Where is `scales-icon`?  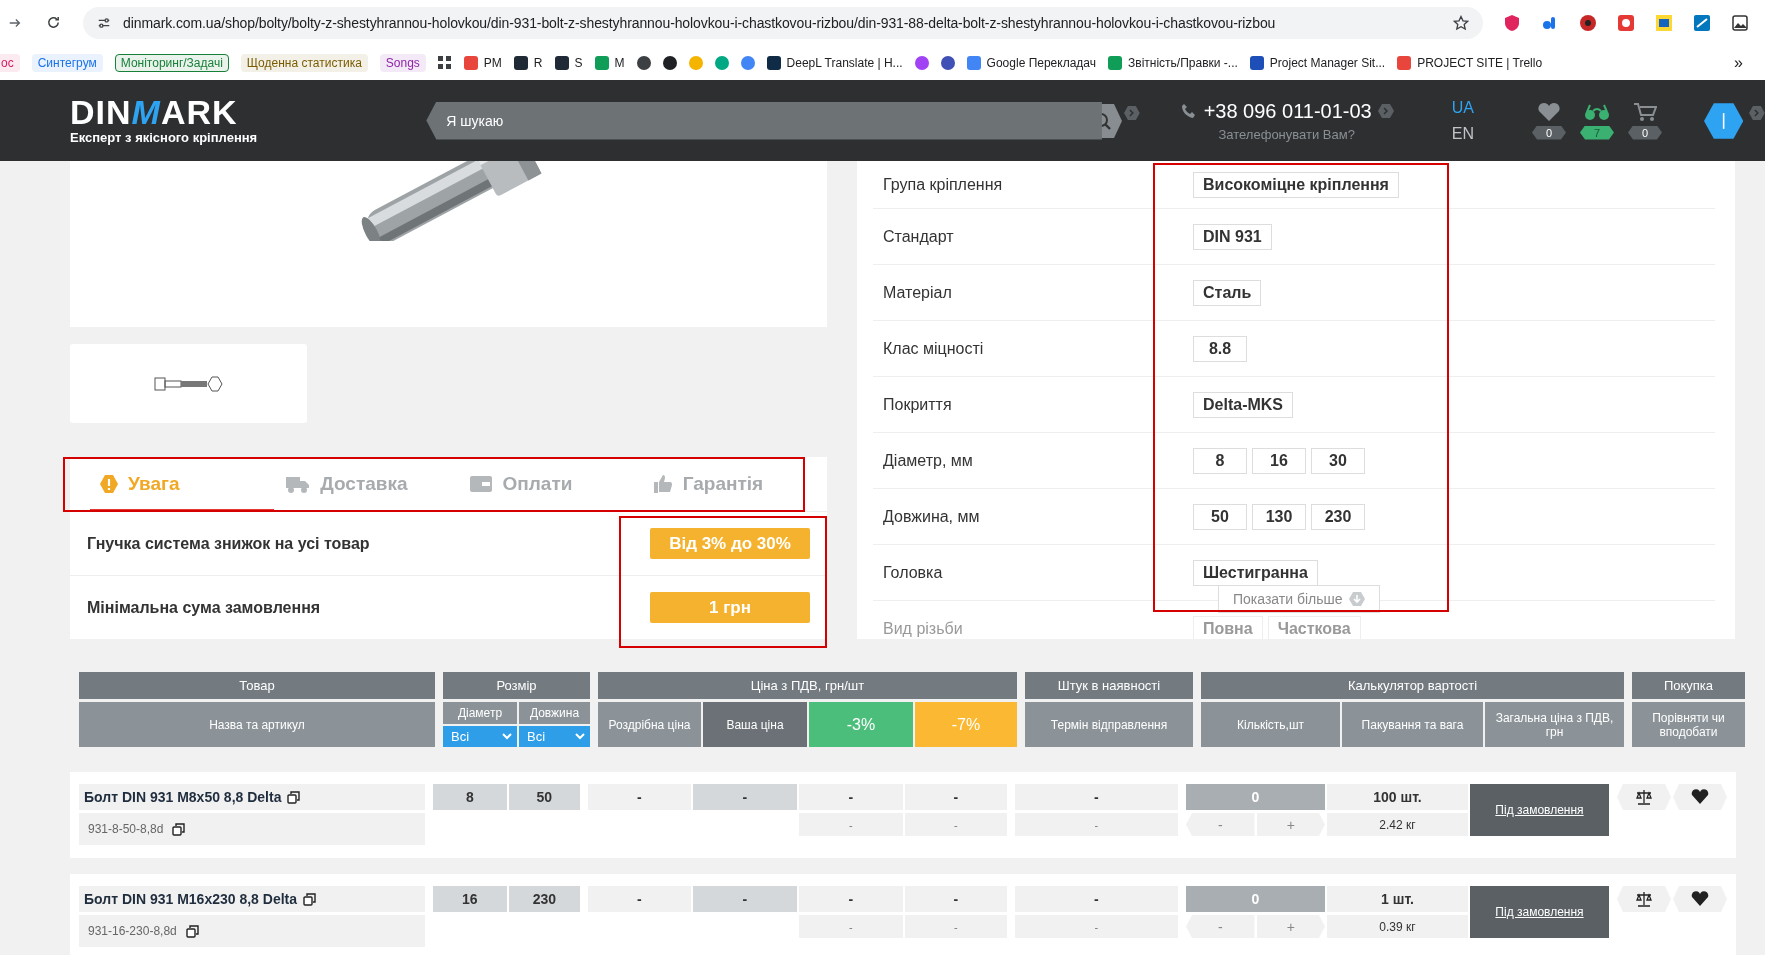 scales-icon is located at coordinates (1644, 899).